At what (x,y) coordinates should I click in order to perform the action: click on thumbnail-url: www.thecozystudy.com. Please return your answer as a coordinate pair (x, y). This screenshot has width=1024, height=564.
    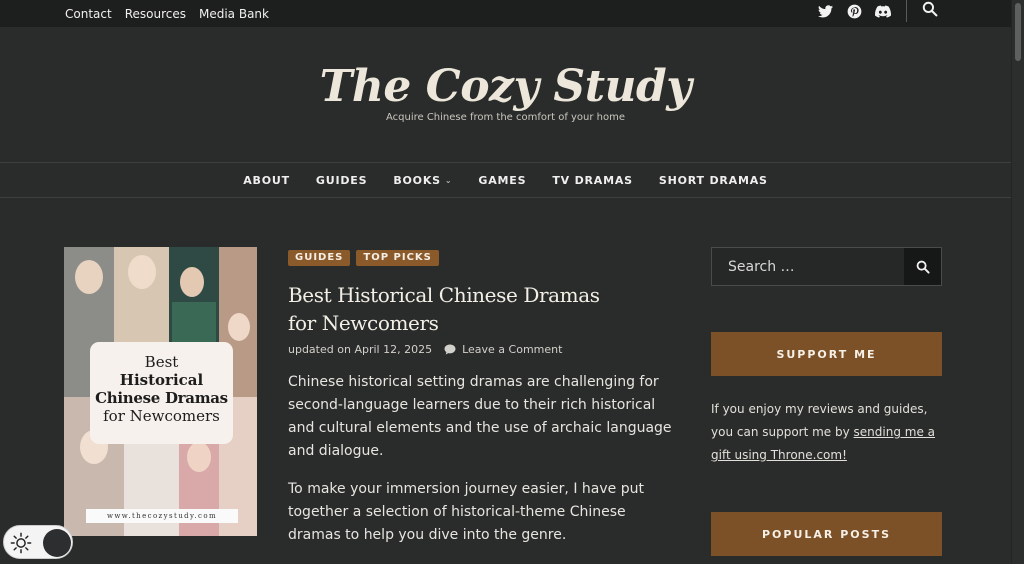
    Looking at the image, I should click on (162, 516).